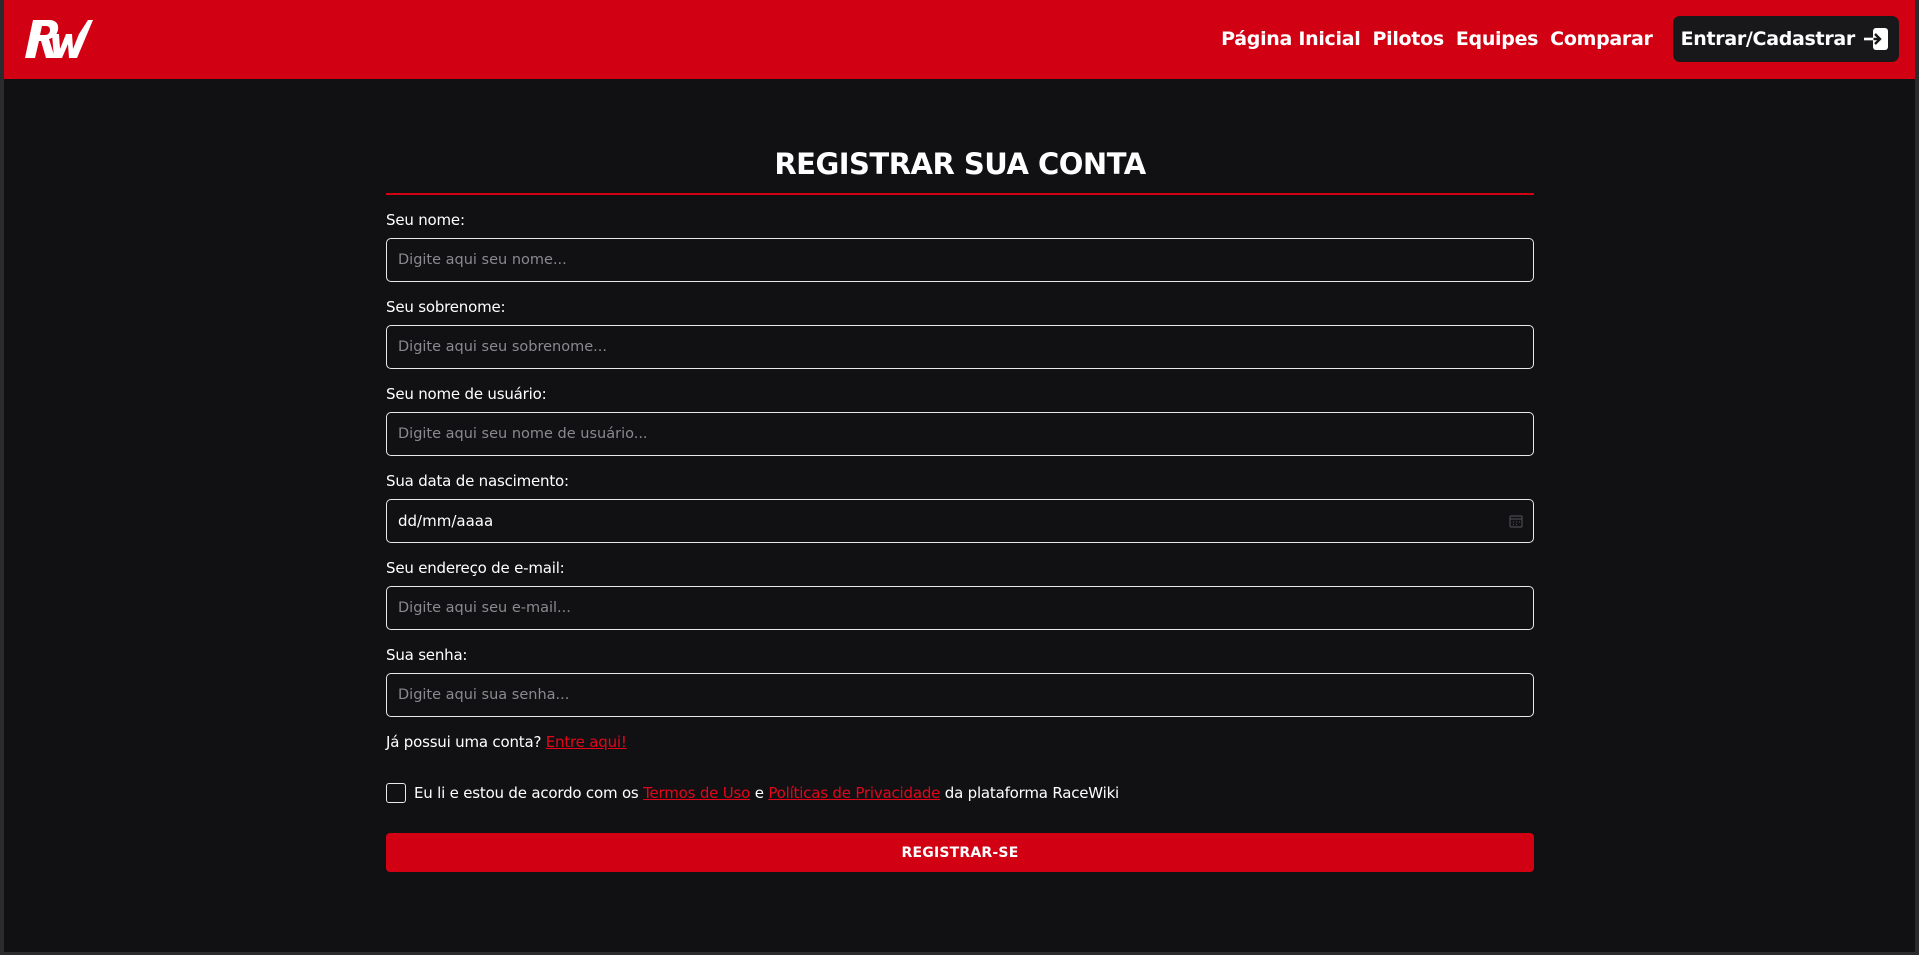  What do you see at coordinates (1516, 521) in the screenshot?
I see `calendar-icon` at bounding box center [1516, 521].